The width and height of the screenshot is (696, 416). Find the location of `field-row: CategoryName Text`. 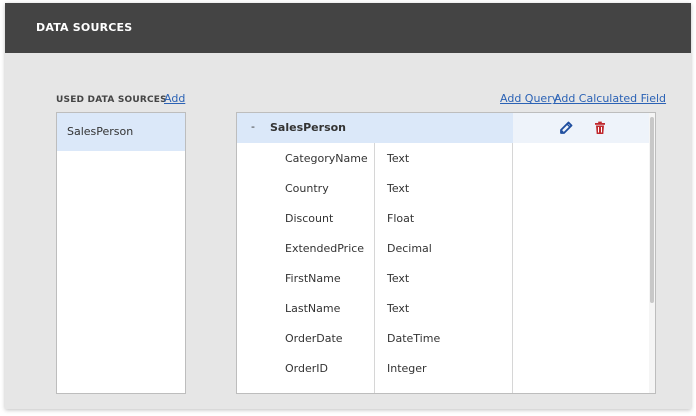

field-row: CategoryName Text is located at coordinates (374, 158).